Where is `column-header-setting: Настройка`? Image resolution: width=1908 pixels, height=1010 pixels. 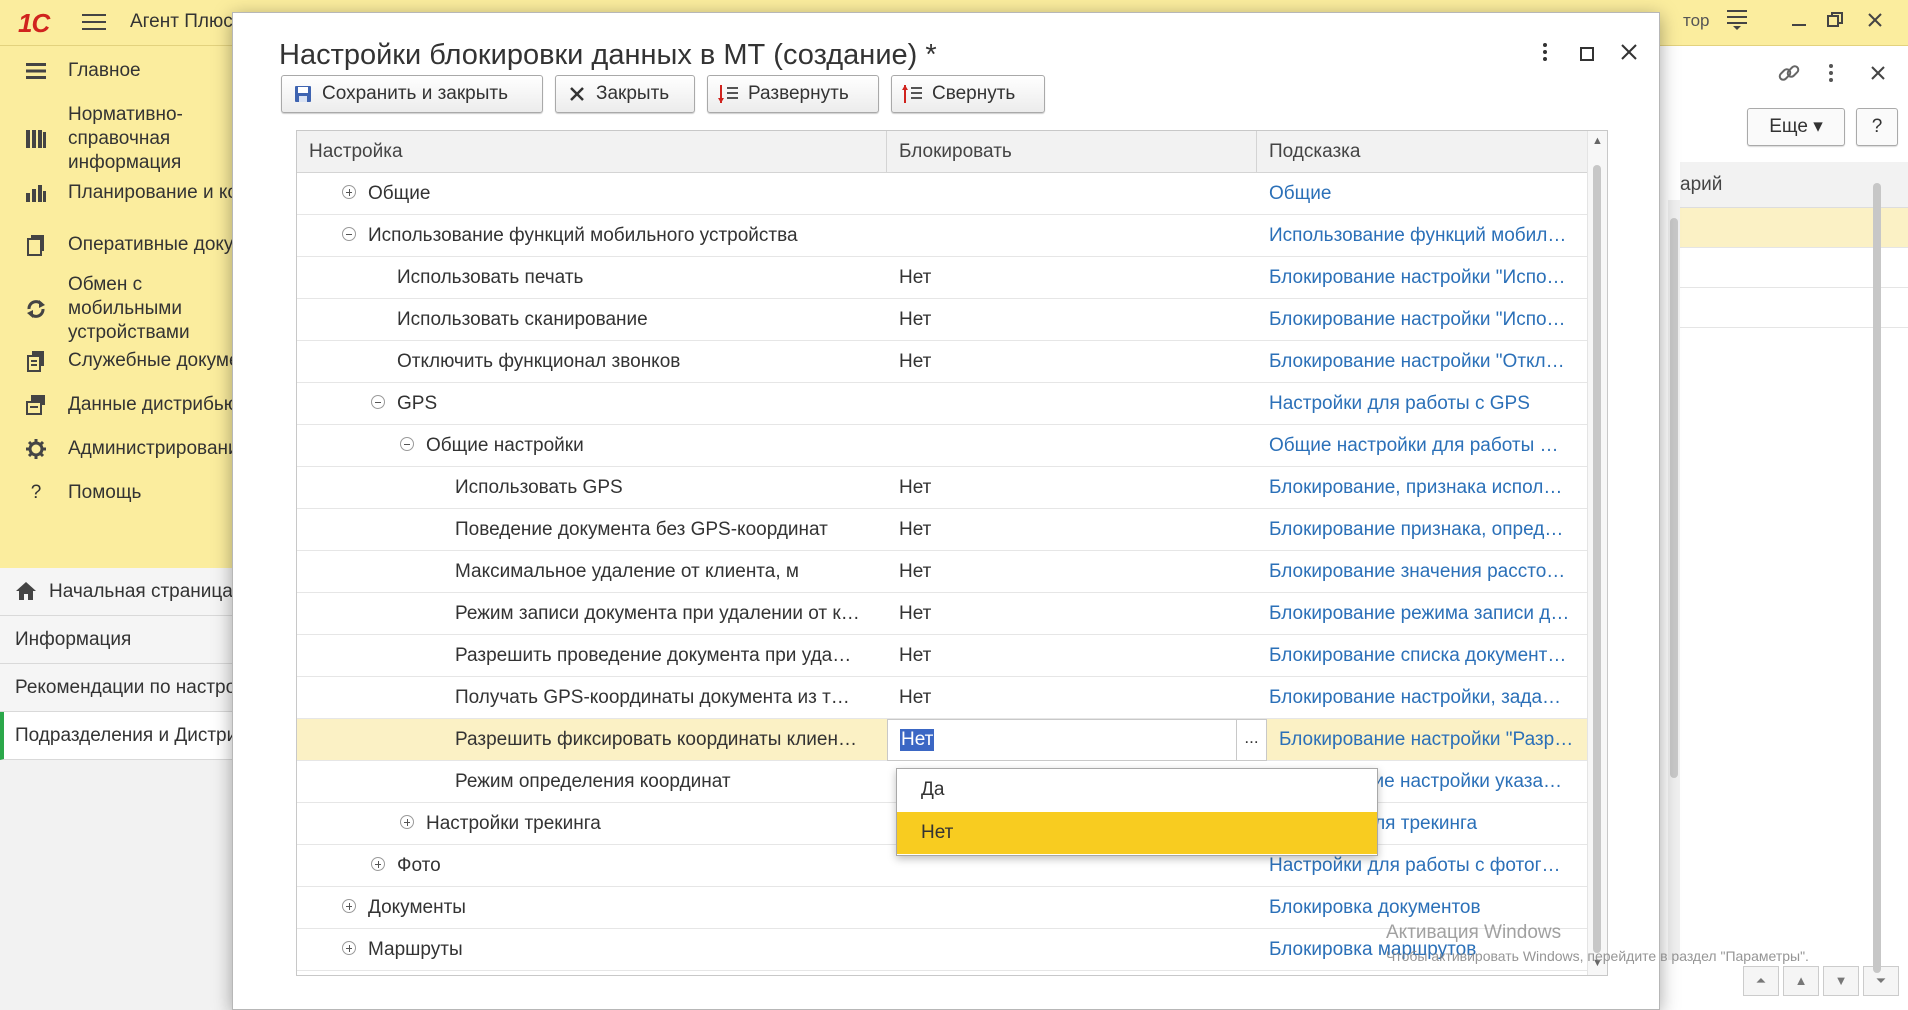 column-header-setting: Настройка is located at coordinates (592, 152).